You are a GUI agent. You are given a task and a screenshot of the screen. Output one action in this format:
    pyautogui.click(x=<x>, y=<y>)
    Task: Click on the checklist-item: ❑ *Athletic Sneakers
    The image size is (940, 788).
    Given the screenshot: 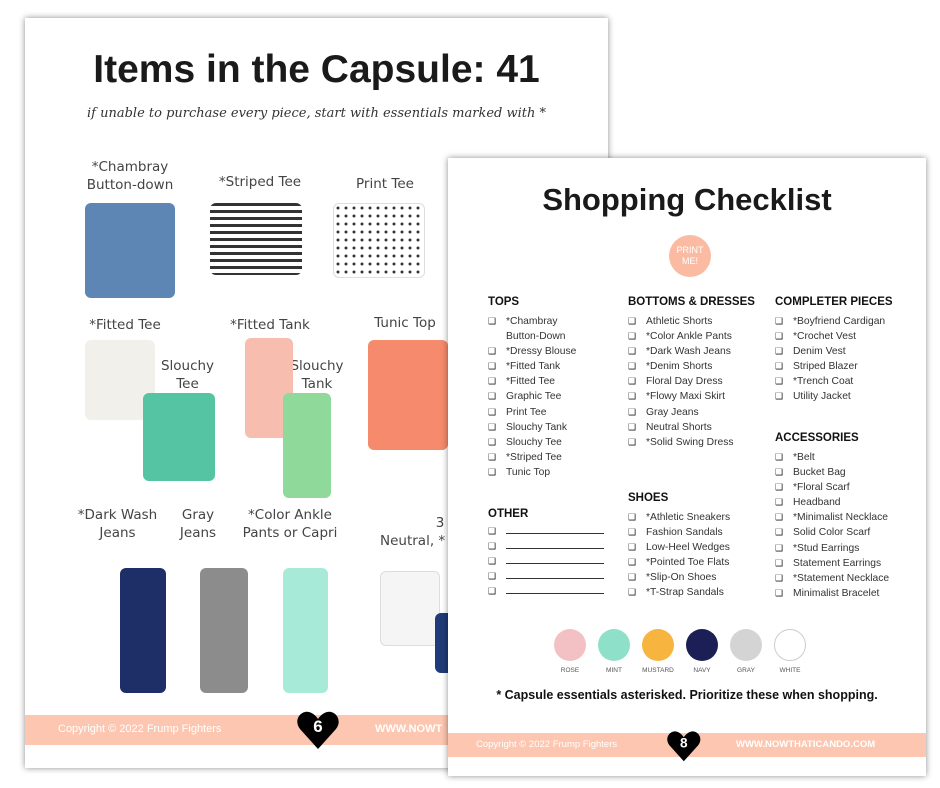 What is the action you would take?
    pyautogui.click(x=703, y=517)
    